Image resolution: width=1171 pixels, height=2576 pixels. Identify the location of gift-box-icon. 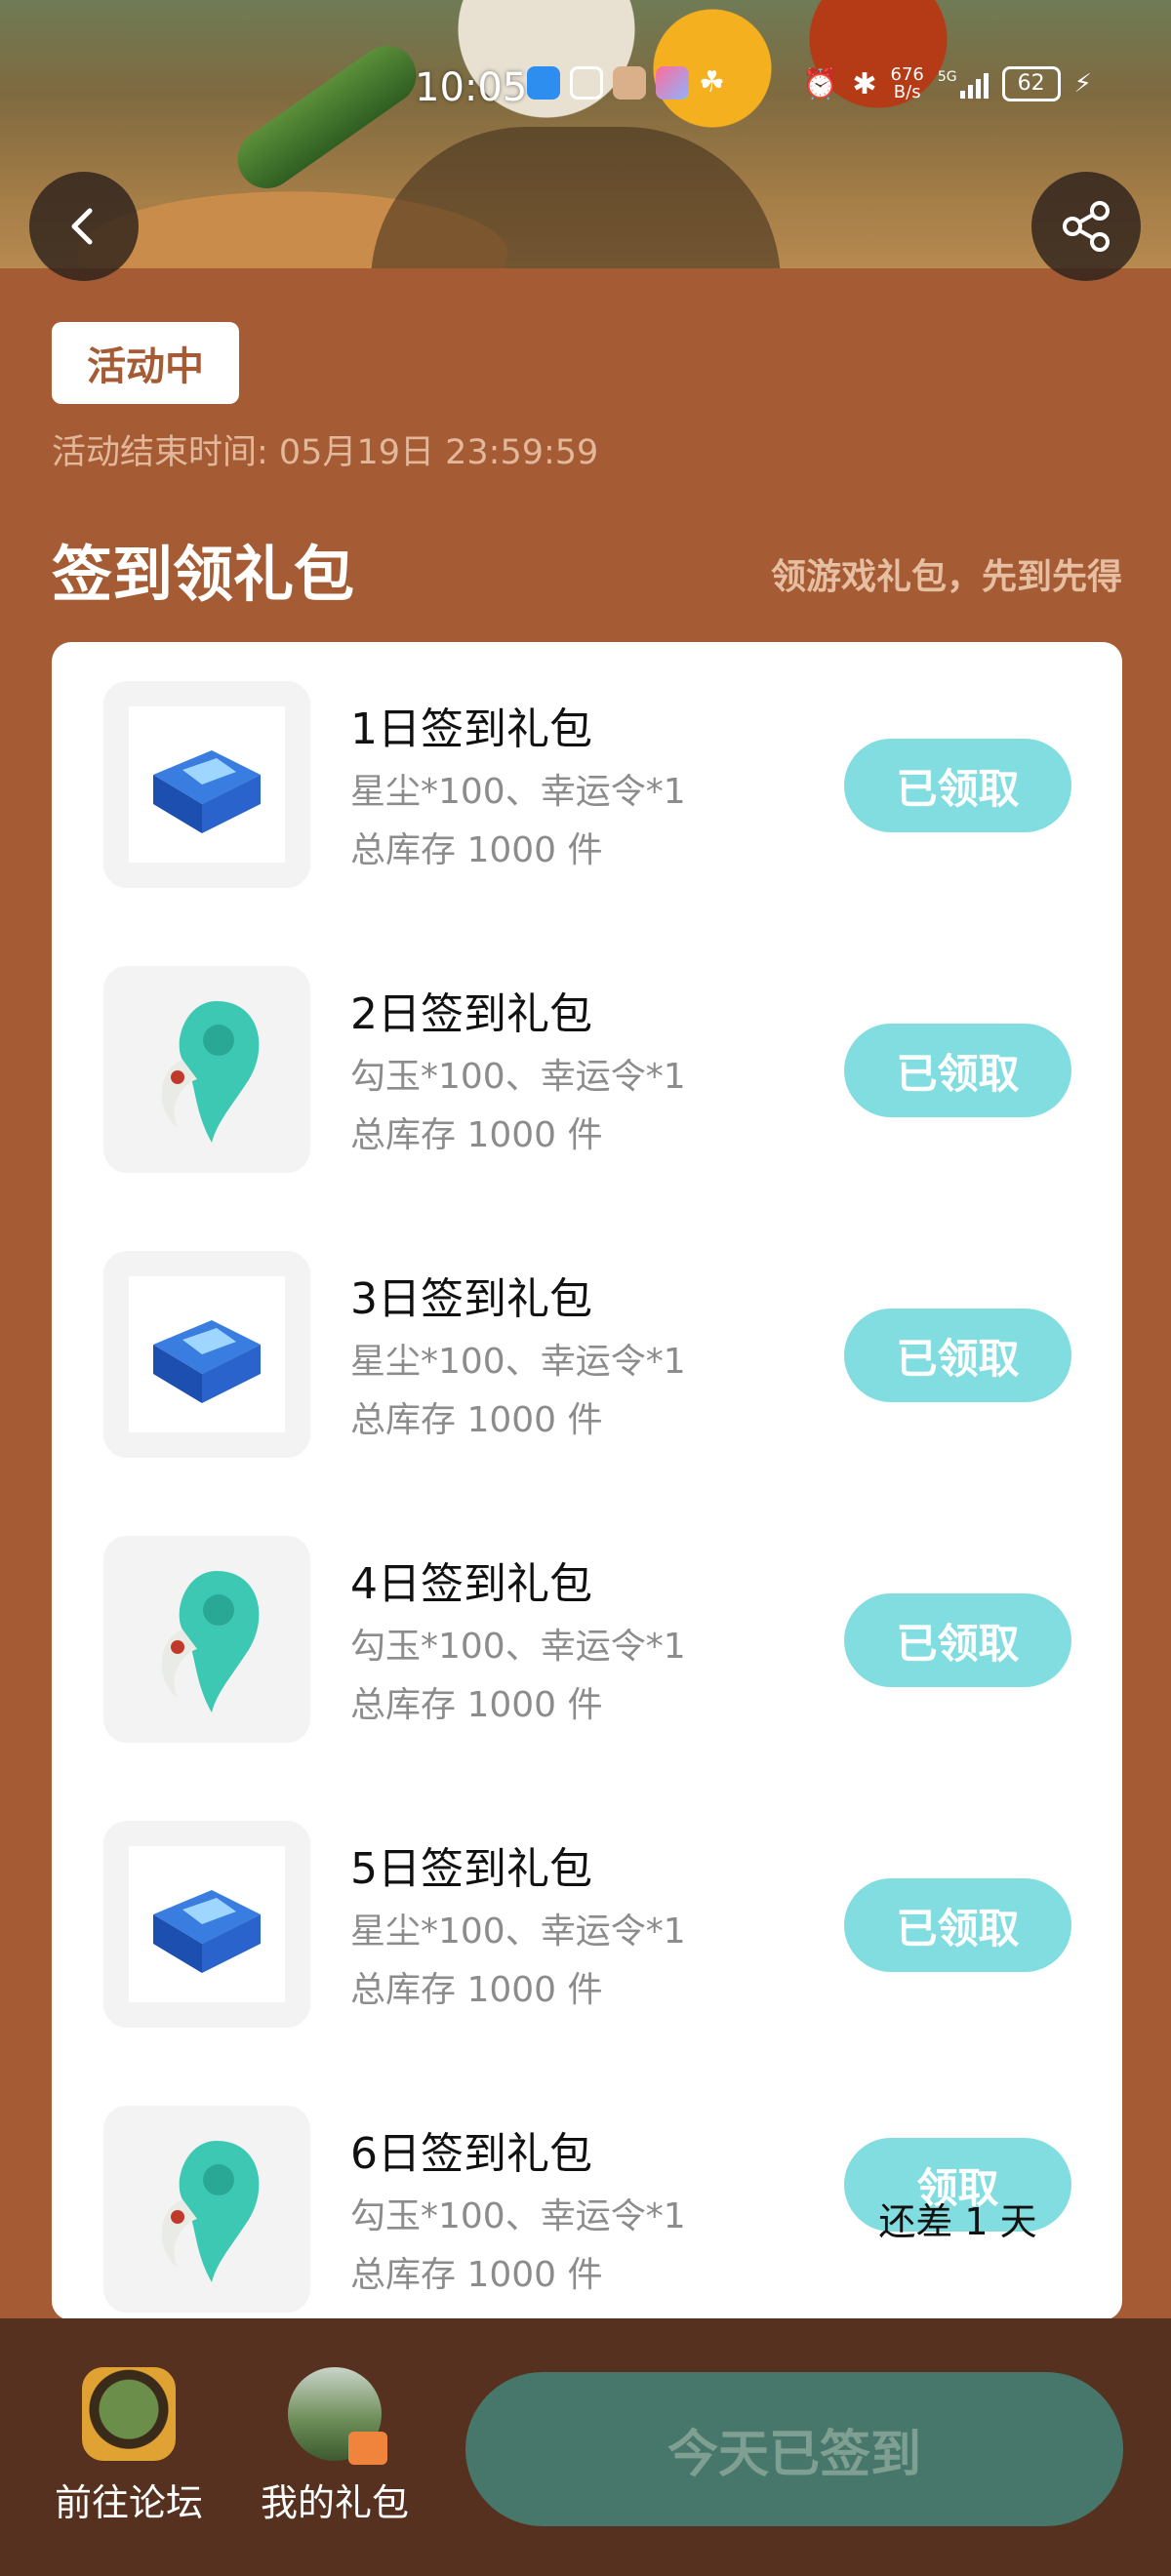
(337, 2416).